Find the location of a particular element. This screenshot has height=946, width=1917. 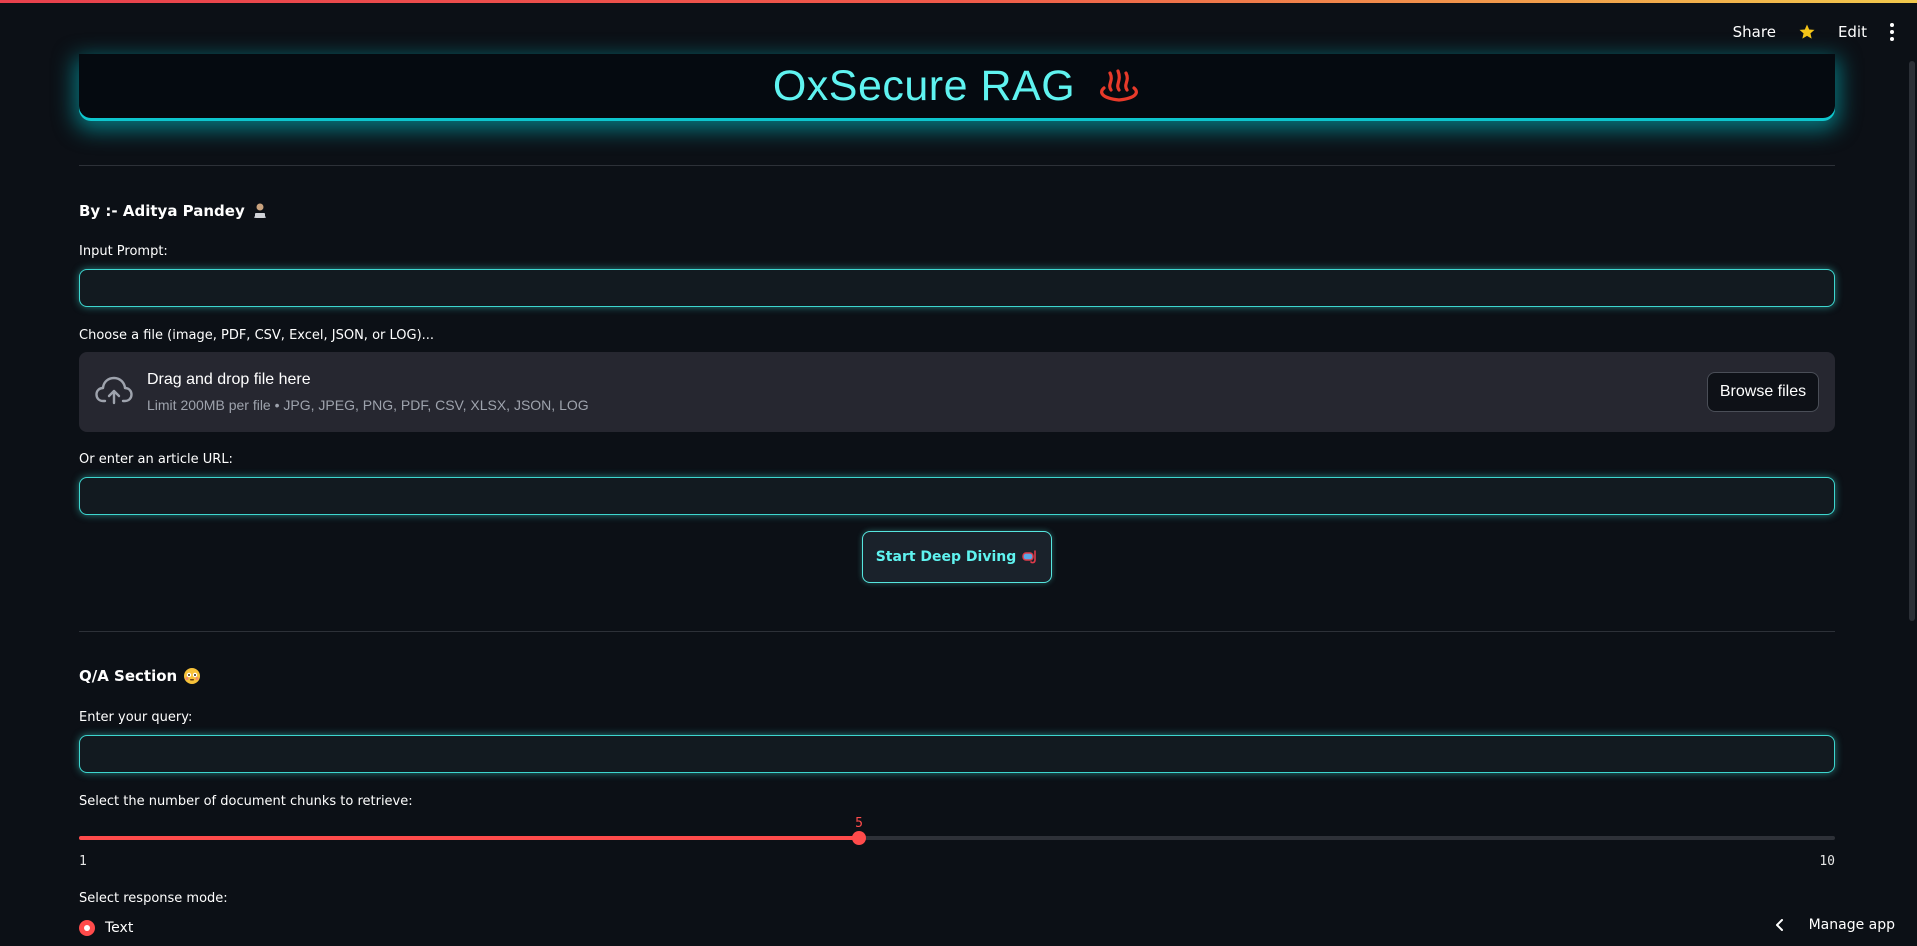

edit-button: Edit is located at coordinates (1852, 32).